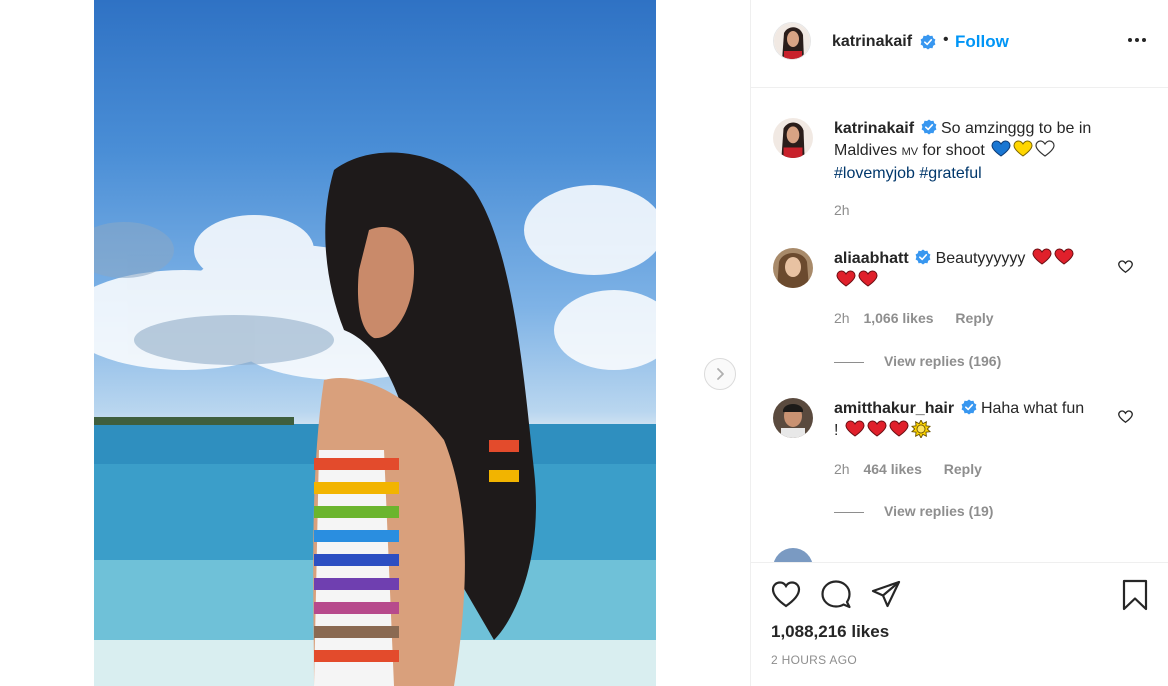  I want to click on caption-body-tail: for shoot, so click(953, 150).